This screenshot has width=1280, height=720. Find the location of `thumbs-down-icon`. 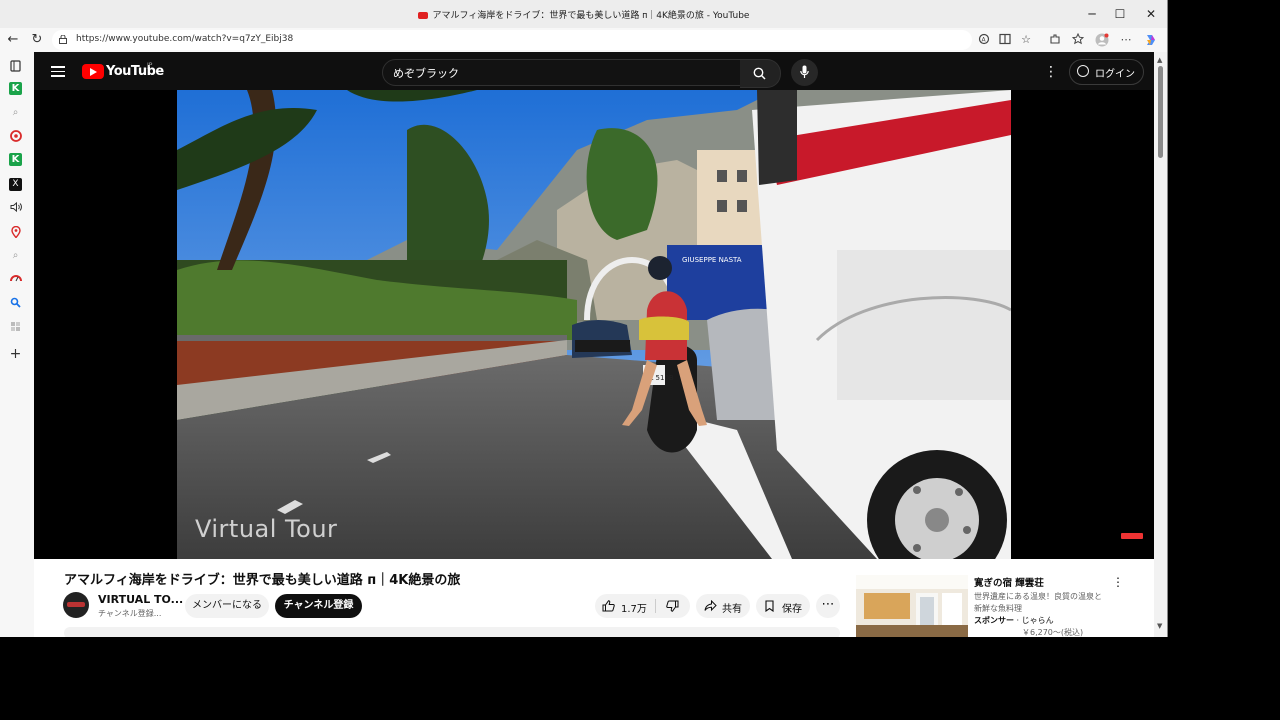

thumbs-down-icon is located at coordinates (672, 606).